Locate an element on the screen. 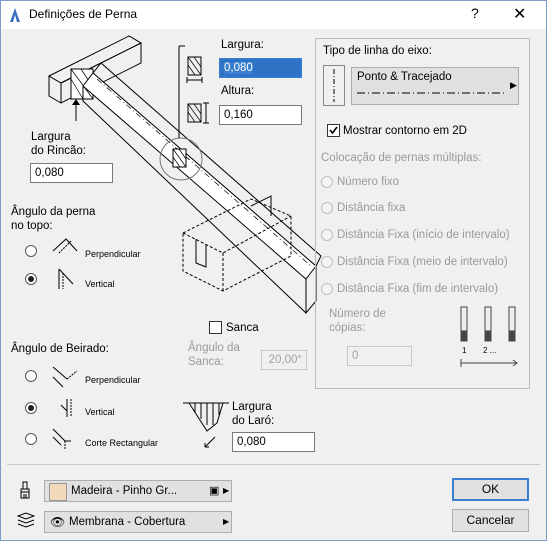  copies-distribution-icon is located at coordinates (489, 336).